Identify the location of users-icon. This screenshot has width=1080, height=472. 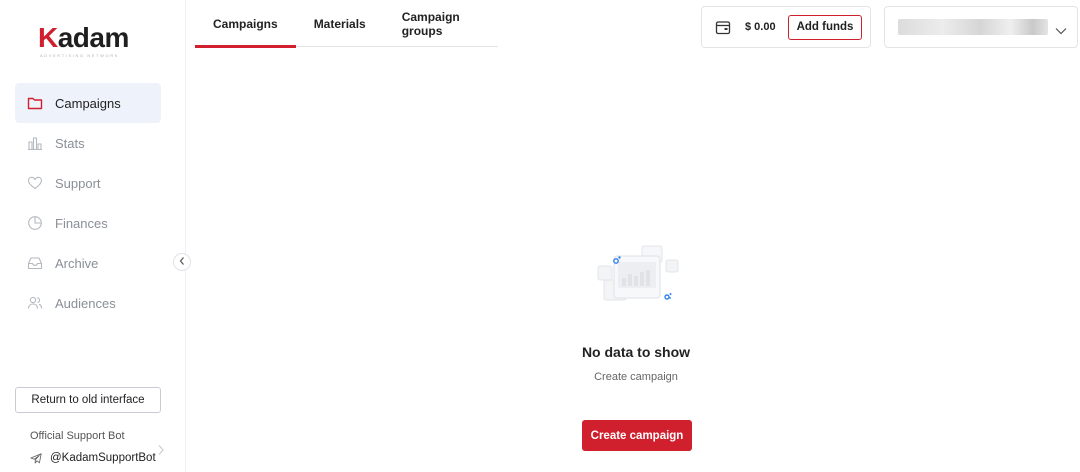
(35, 303).